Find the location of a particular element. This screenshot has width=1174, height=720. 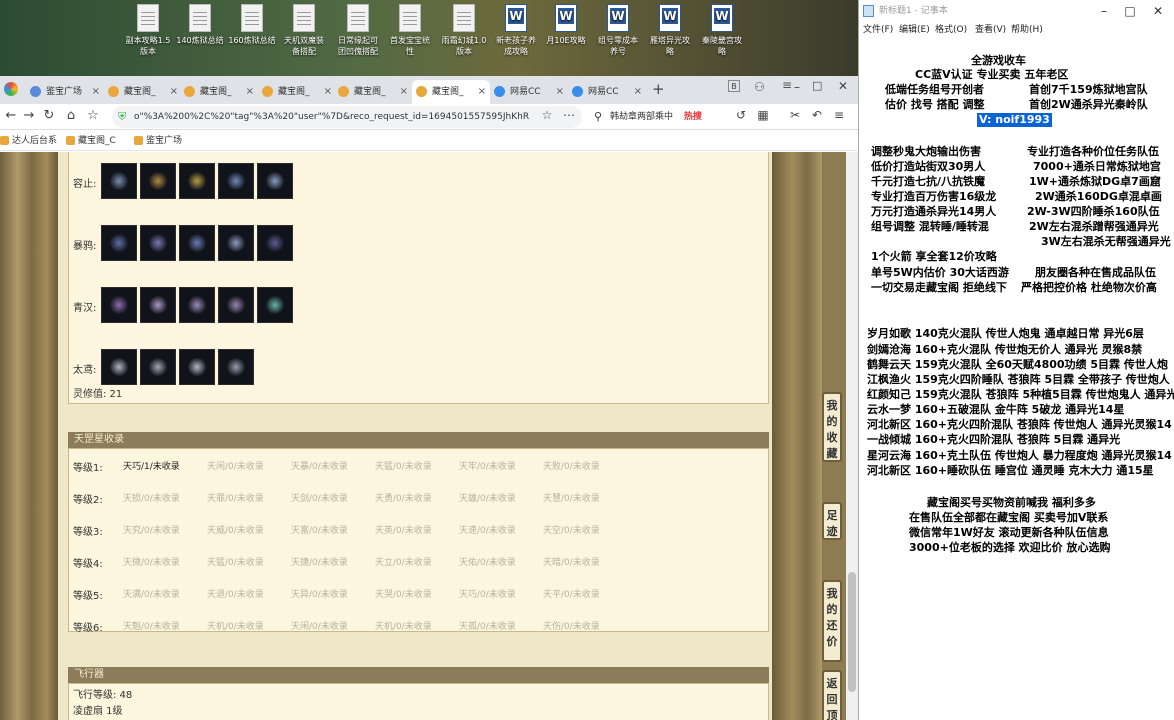

url-more-icon: ⋯ is located at coordinates (569, 115).